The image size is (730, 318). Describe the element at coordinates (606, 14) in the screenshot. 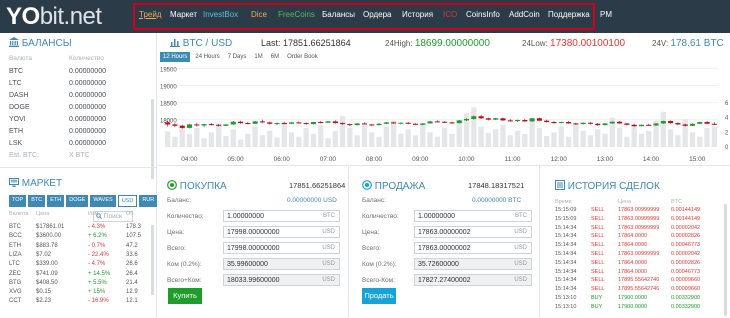

I see `nav-pm: PM` at that location.